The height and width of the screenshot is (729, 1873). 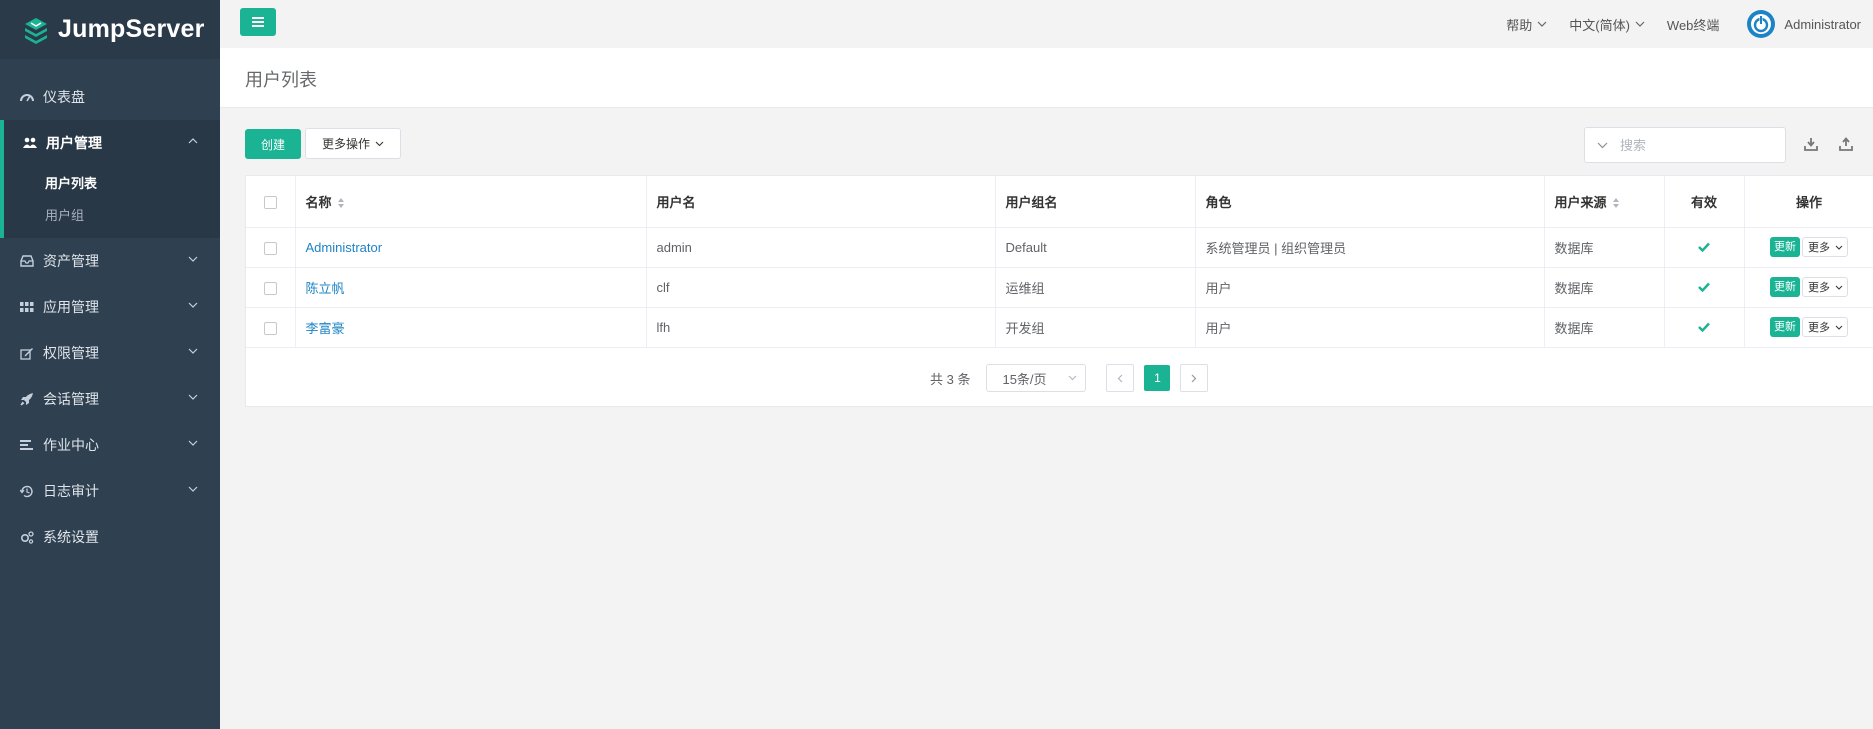 I want to click on top-navbar: 帮助 中文(简体) Web终端 Administrator, so click(x=1046, y=24).